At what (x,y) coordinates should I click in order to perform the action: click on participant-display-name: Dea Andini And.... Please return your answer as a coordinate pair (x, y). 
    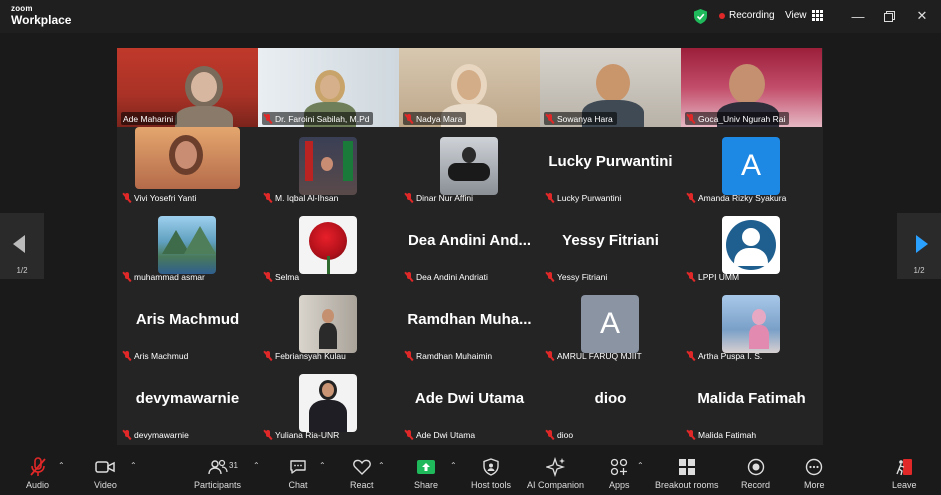
    Looking at the image, I should click on (469, 240).